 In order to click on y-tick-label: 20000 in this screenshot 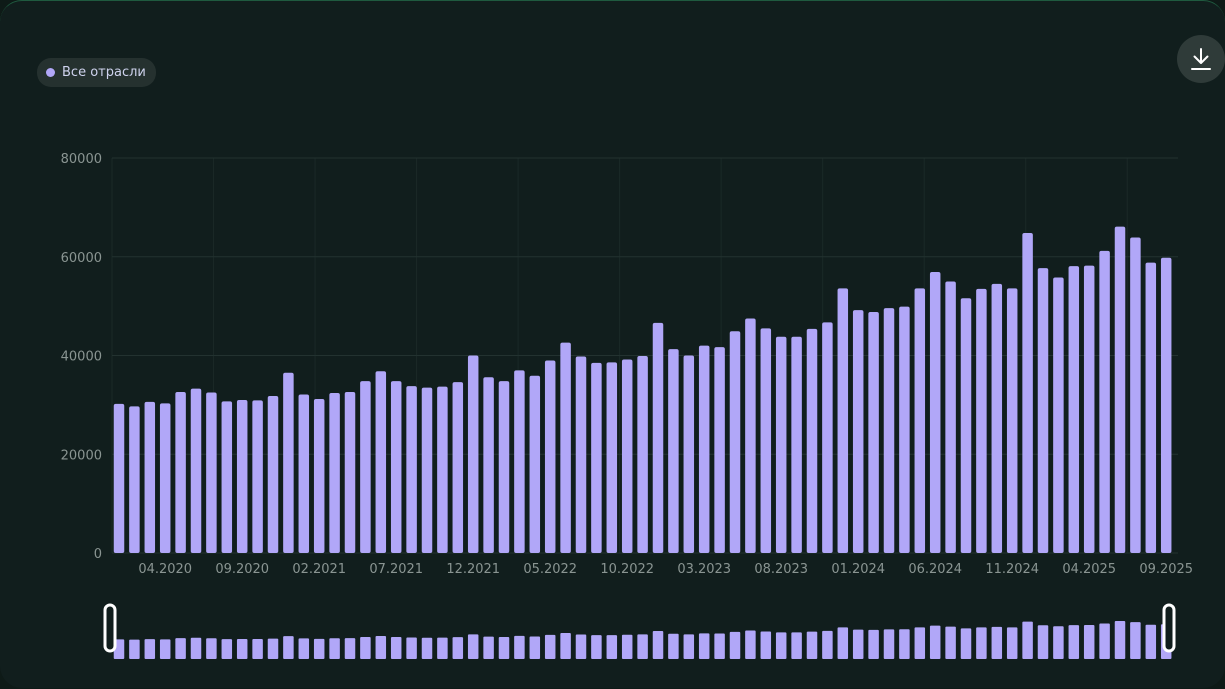, I will do `click(81, 455)`.